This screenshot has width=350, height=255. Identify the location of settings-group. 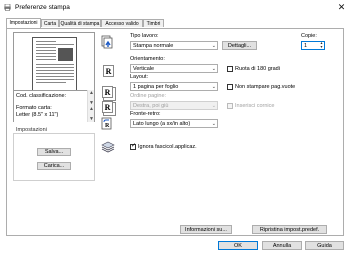
(54, 157).